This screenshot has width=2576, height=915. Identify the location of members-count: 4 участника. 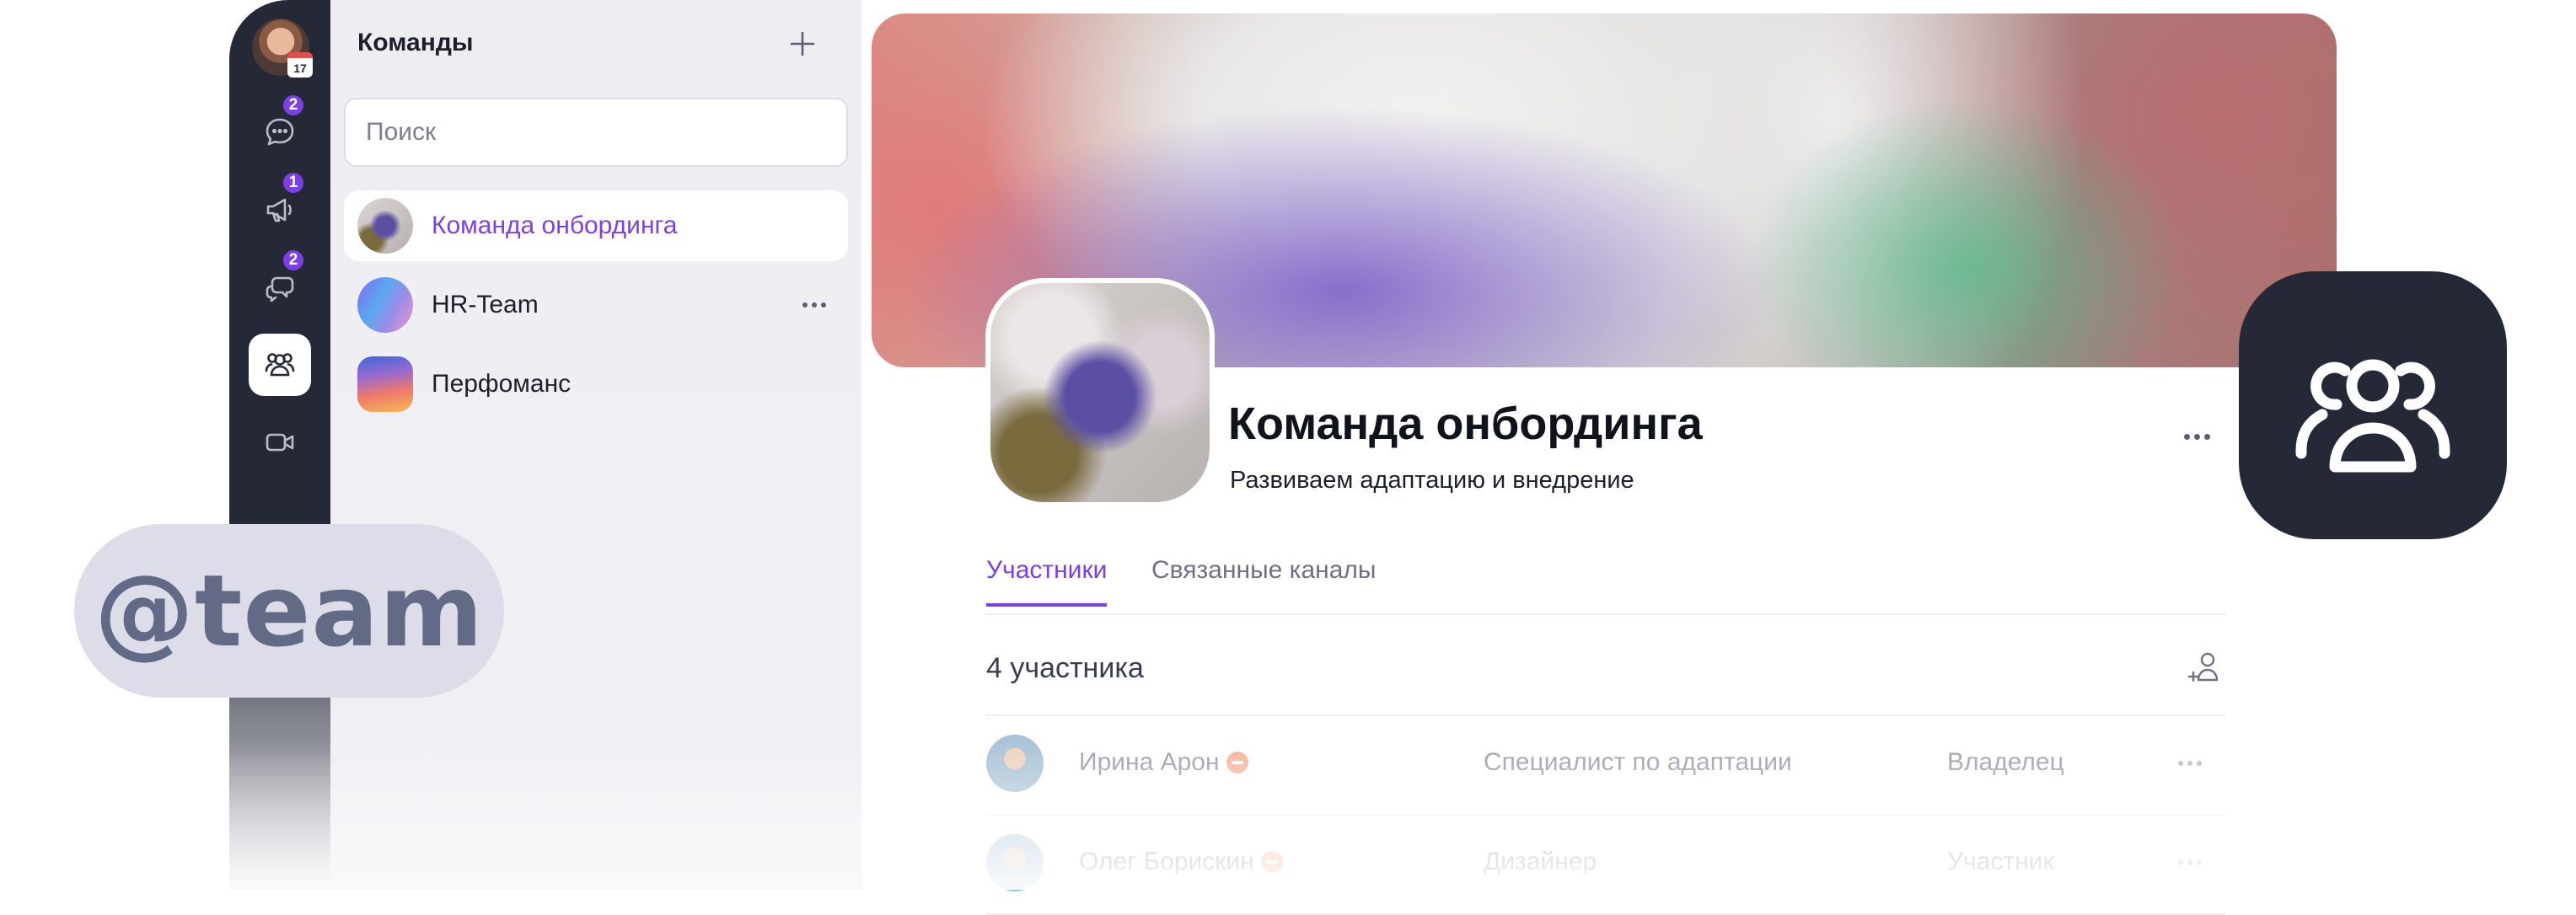
(1065, 668).